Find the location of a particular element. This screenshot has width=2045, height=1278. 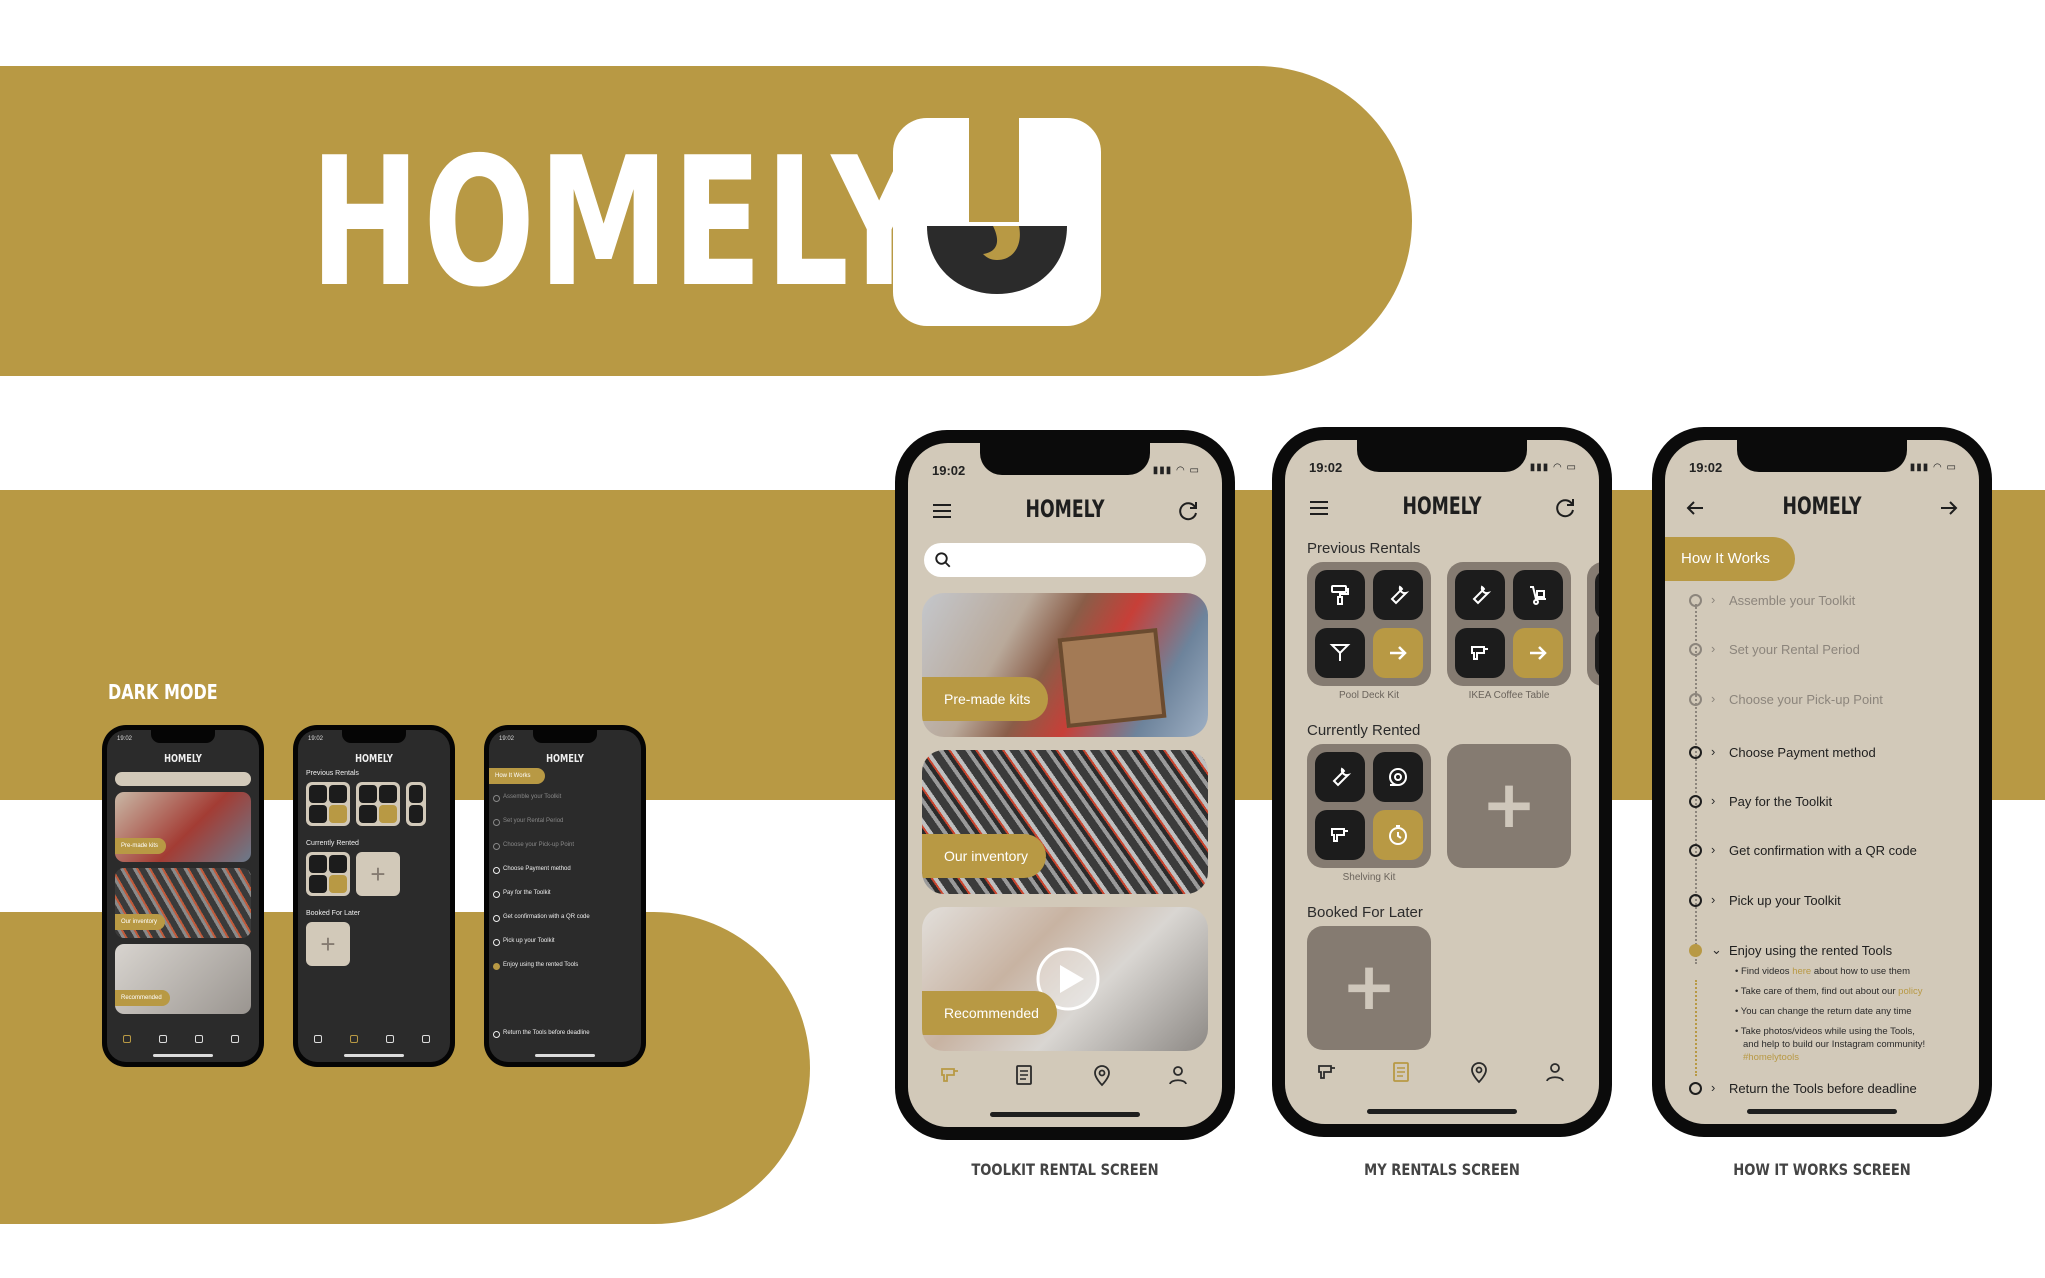

hand-truck-icon is located at coordinates (1538, 595).